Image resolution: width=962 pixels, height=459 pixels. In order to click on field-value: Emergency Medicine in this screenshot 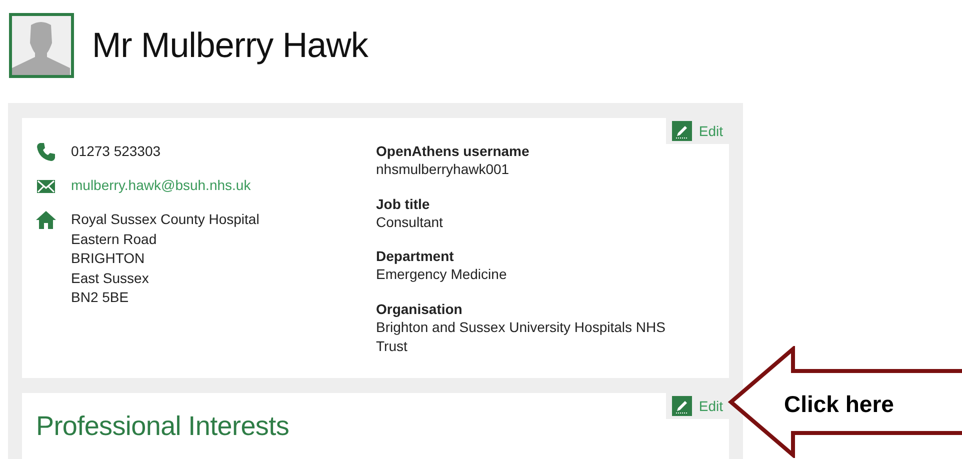, I will do `click(442, 274)`.